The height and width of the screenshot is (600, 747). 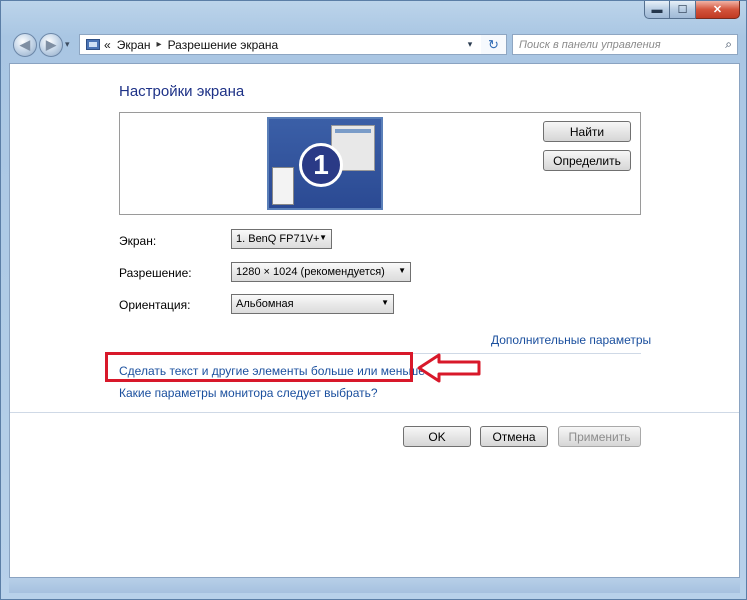 I want to click on window-bottom-frame, so click(x=374, y=585).